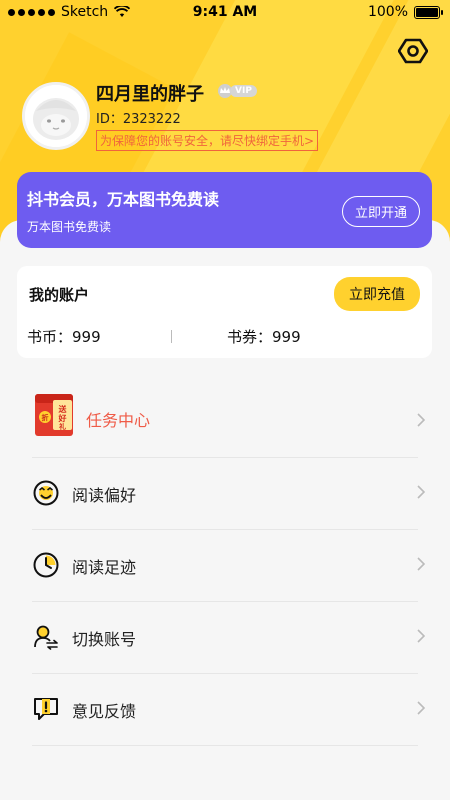  I want to click on svg-text: 好, so click(62, 418).